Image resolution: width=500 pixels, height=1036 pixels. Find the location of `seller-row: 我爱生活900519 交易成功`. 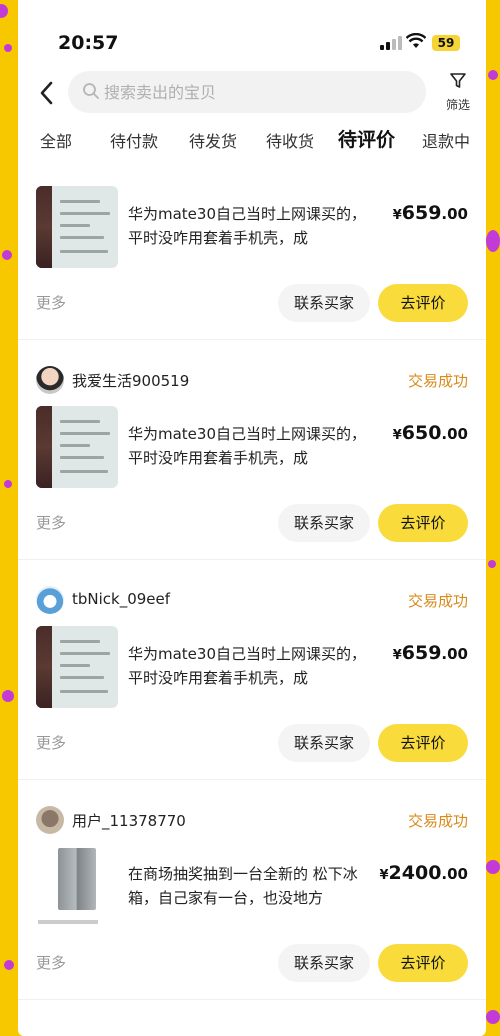

seller-row: 我爱生活900519 交易成功 is located at coordinates (252, 381).